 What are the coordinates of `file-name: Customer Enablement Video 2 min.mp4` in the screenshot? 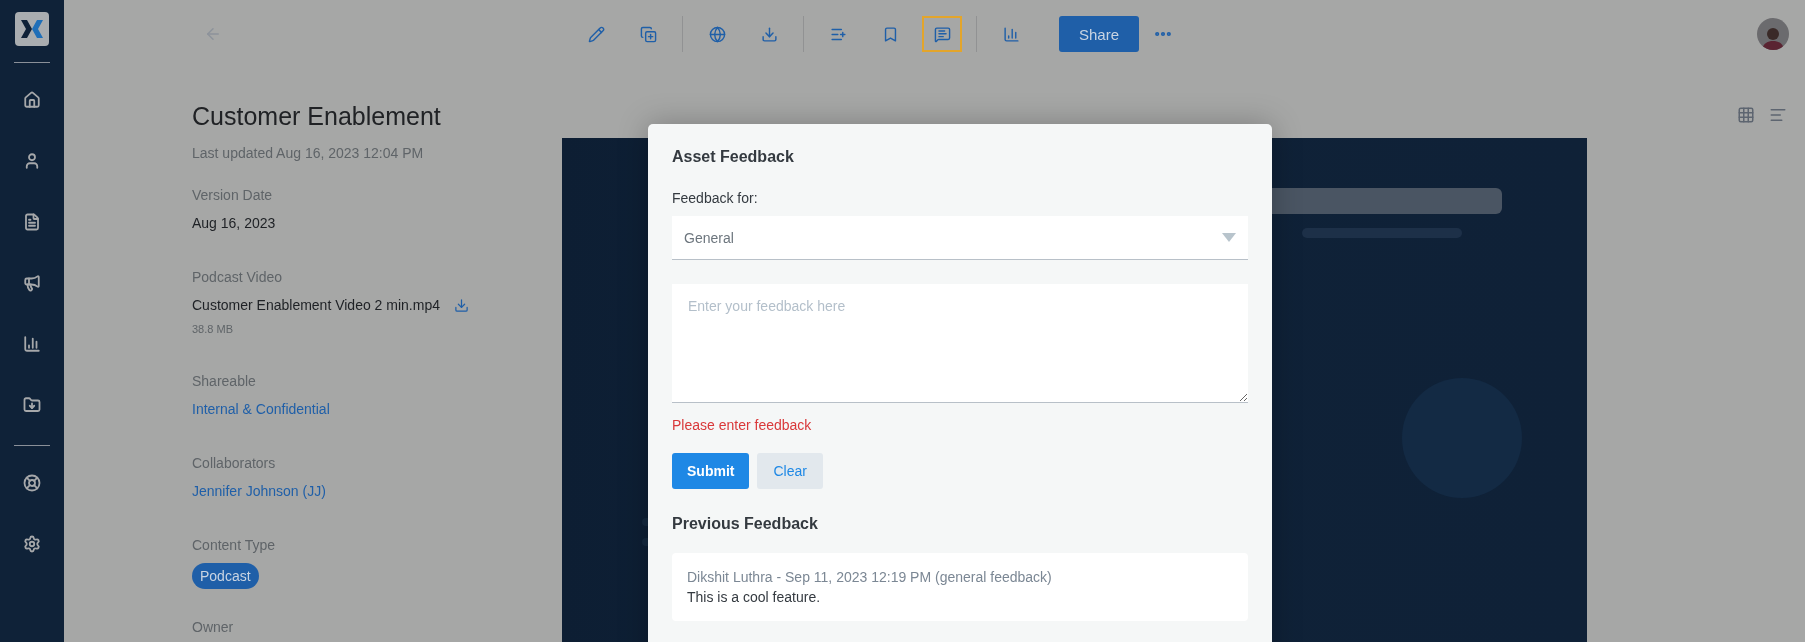 It's located at (316, 305).